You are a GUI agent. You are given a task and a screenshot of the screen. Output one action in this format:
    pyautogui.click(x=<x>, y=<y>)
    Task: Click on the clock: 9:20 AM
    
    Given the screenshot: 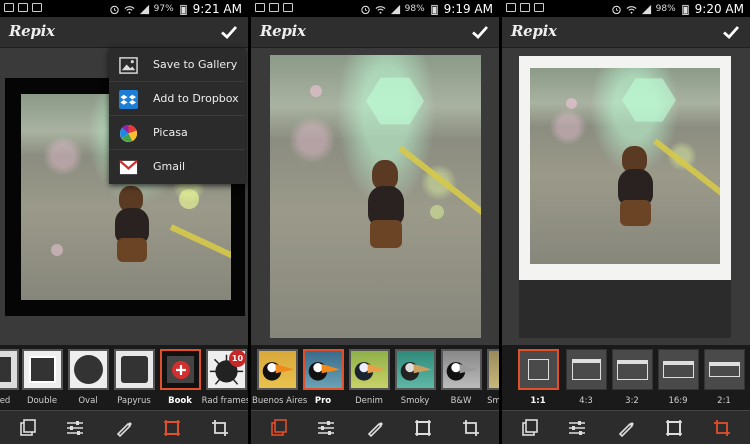 What is the action you would take?
    pyautogui.click(x=719, y=9)
    